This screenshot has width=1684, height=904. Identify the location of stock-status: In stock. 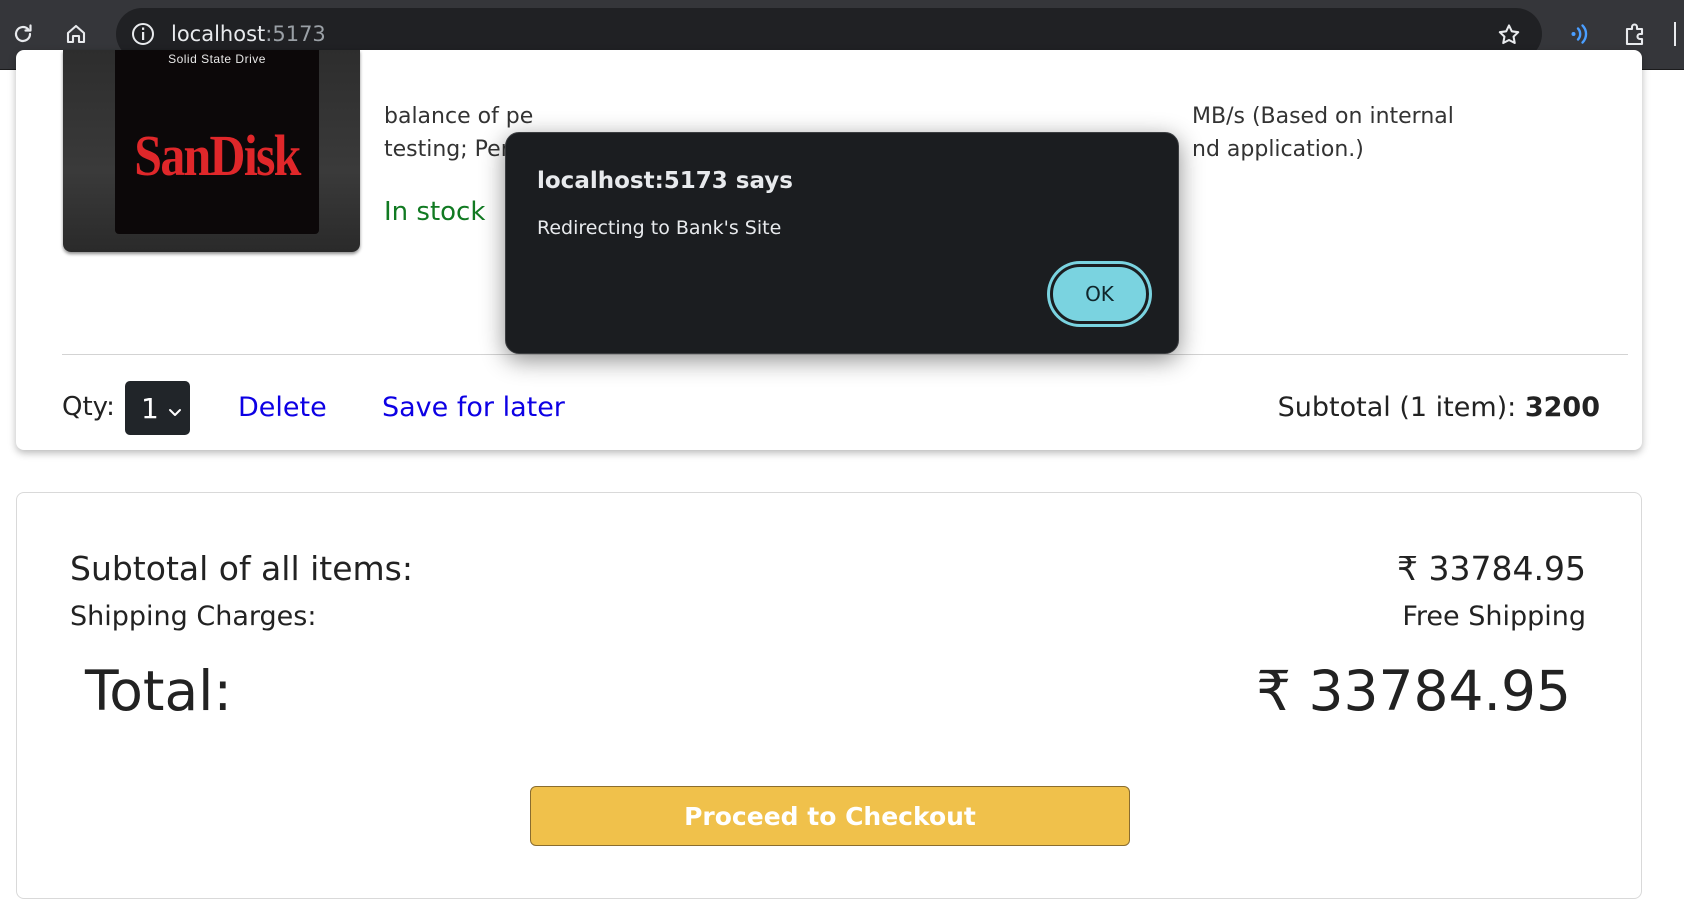
(435, 212).